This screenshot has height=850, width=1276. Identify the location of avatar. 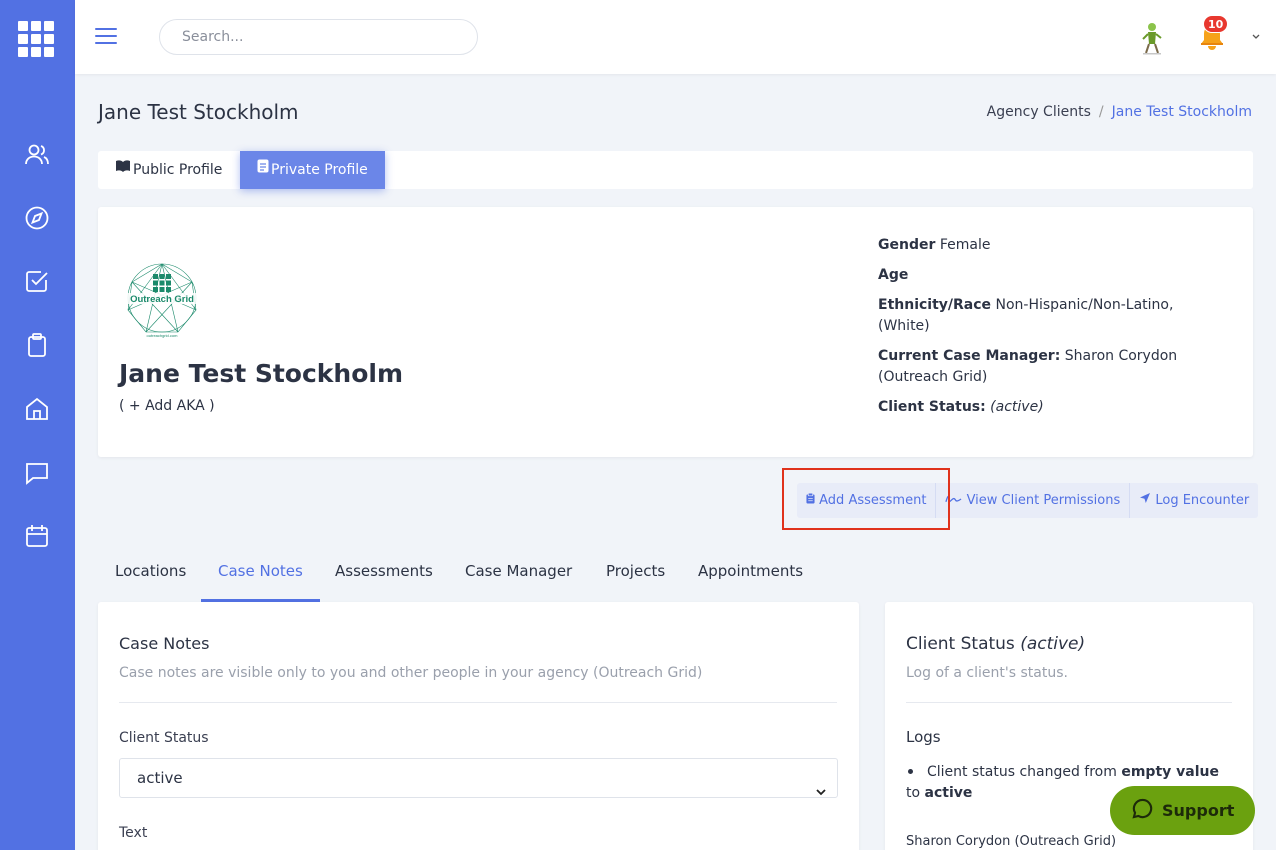
(1152, 38).